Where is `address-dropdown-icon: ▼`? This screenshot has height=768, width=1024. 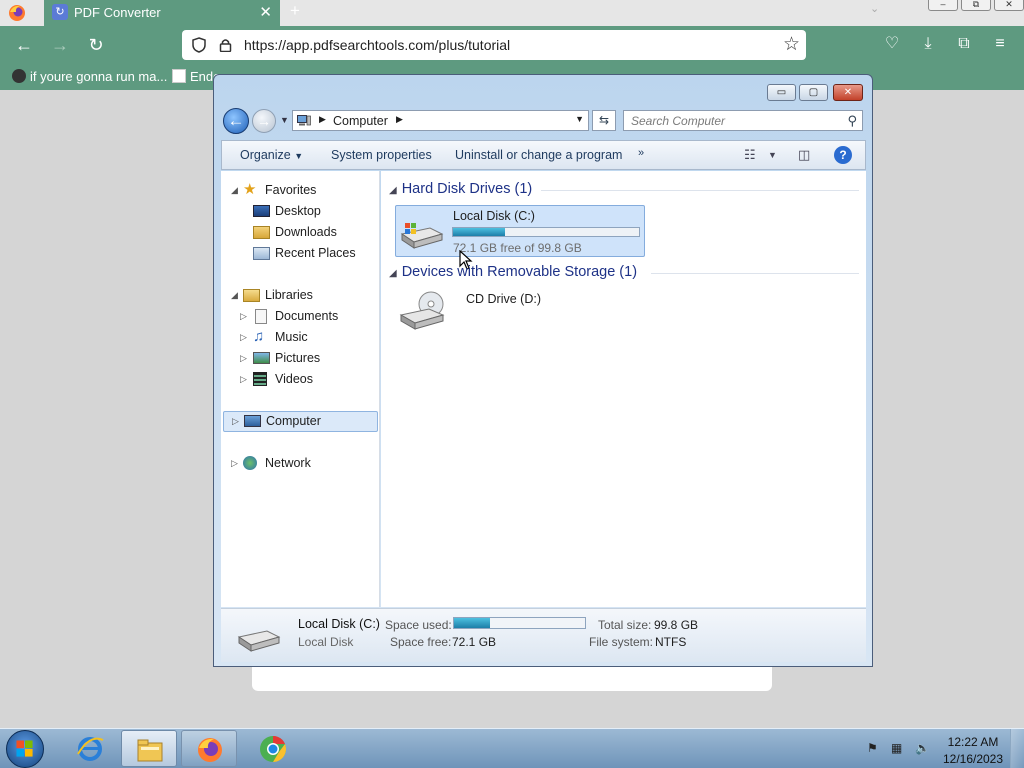
address-dropdown-icon: ▼ is located at coordinates (579, 119).